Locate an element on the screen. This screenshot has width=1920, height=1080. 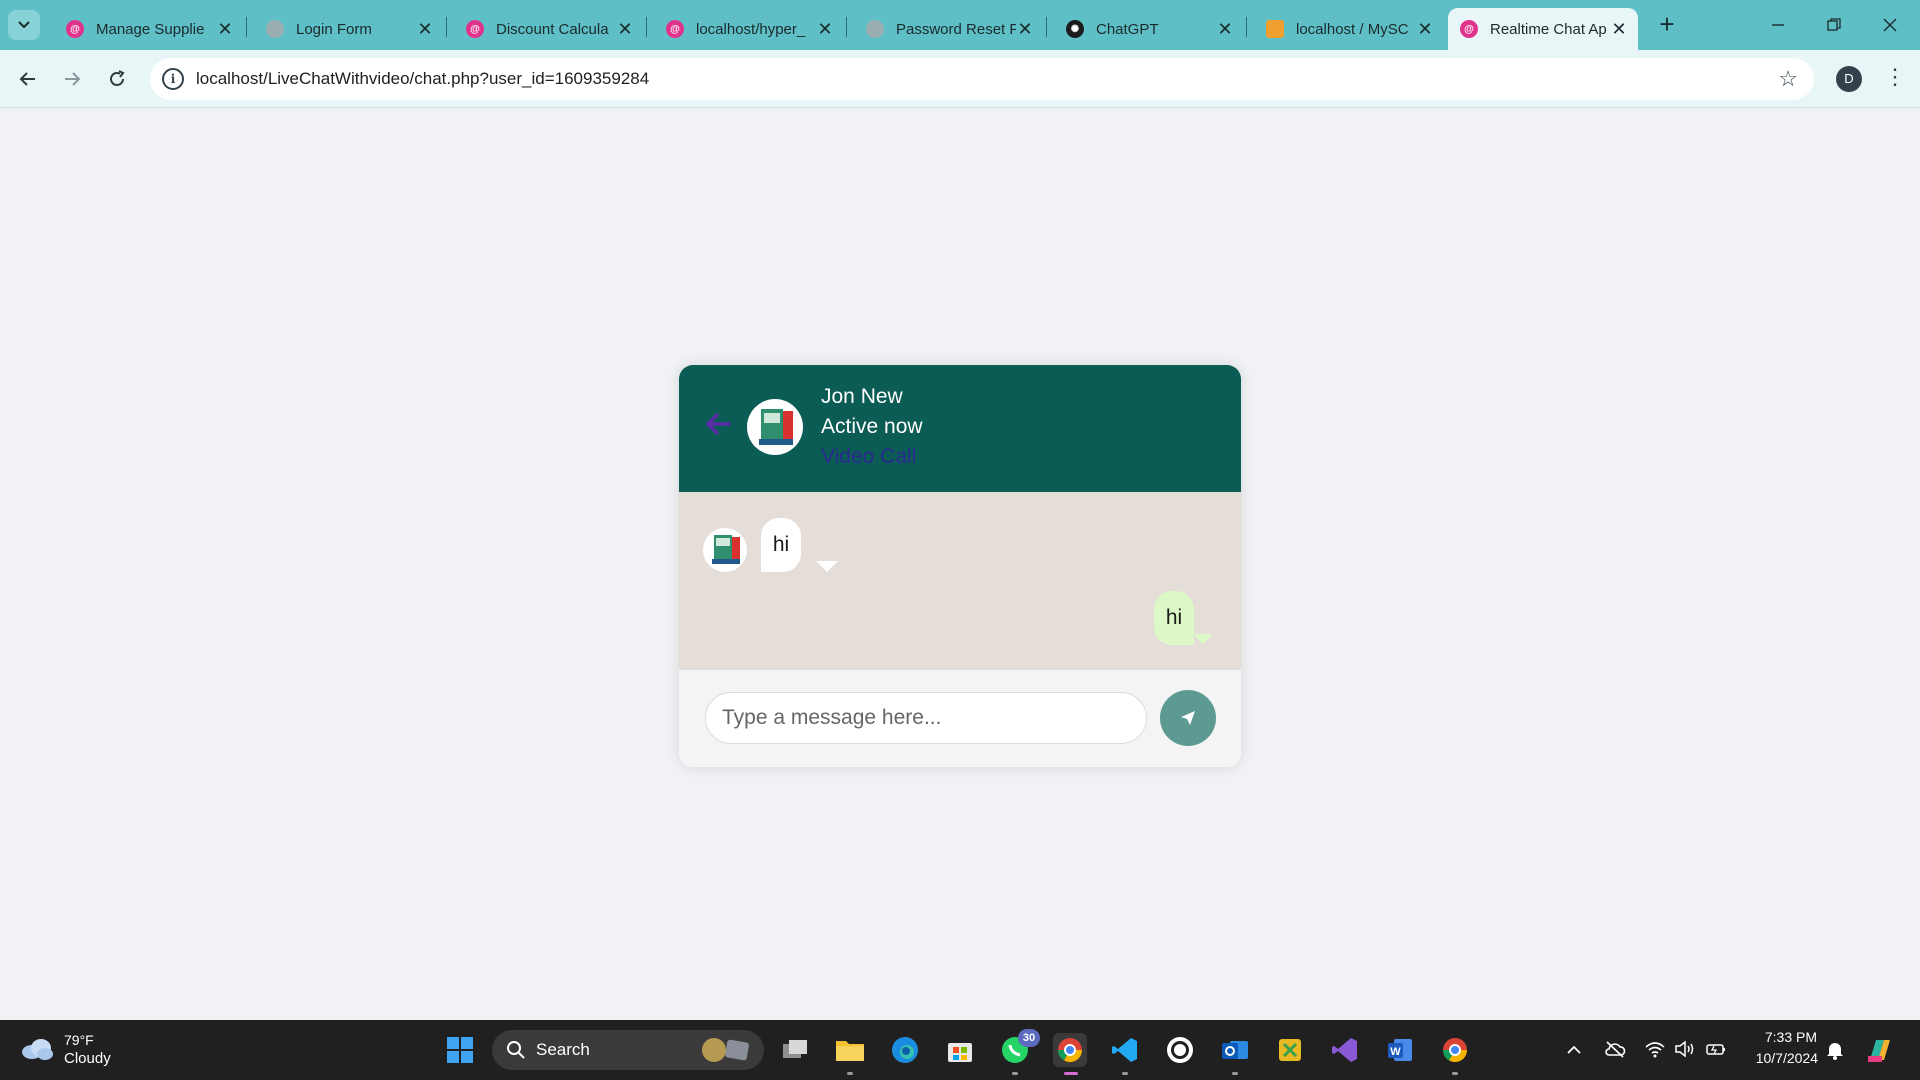
send-button is located at coordinates (1188, 718).